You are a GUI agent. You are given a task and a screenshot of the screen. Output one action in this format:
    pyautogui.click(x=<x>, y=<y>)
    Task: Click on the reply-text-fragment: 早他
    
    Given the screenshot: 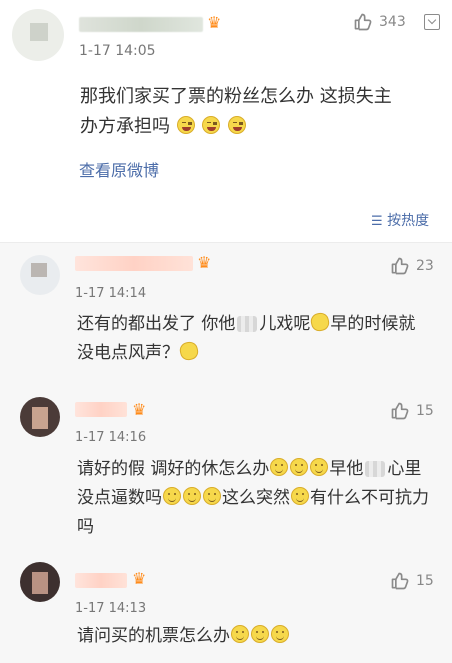 What is the action you would take?
    pyautogui.click(x=346, y=469)
    